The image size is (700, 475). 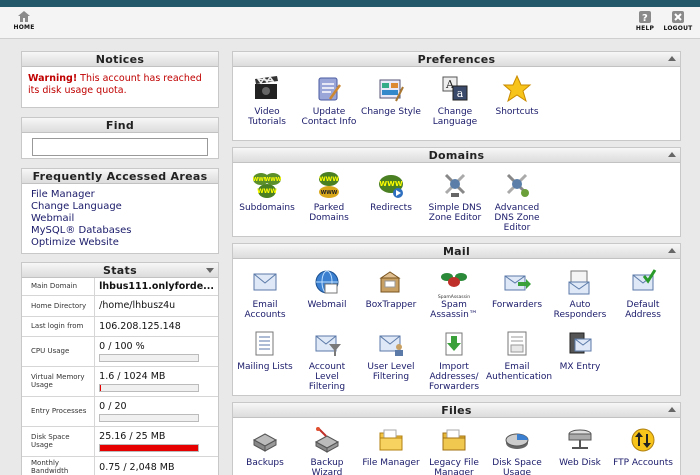 What do you see at coordinates (391, 372) in the screenshot?
I see `user-level-filtering-label: User Level Filtering` at bounding box center [391, 372].